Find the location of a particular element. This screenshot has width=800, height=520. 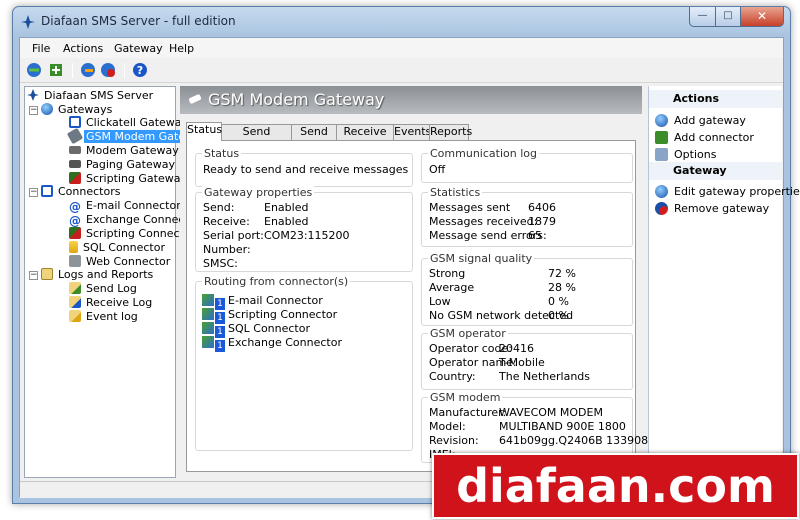

add-gateway-action: Add gateway is located at coordinates (700, 120).